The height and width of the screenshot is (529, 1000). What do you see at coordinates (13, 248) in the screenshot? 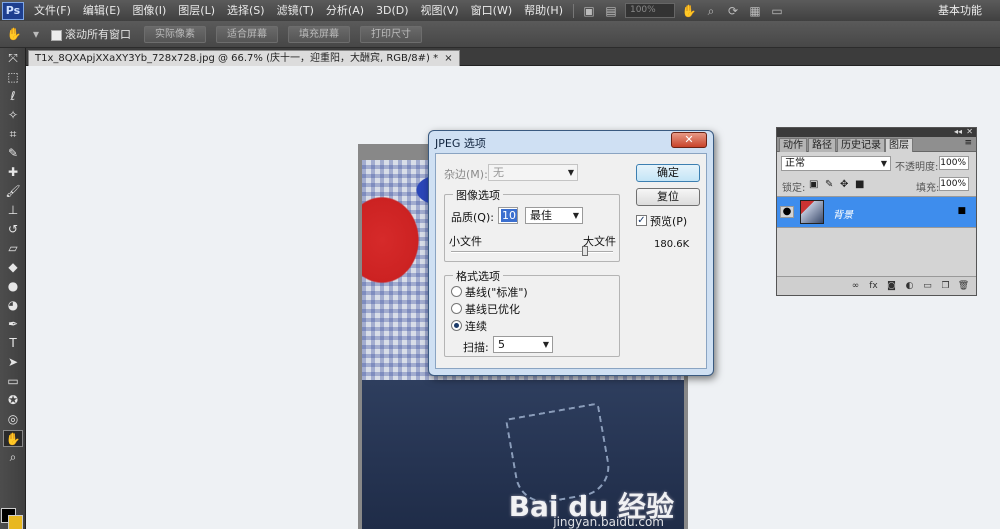
I see `eraser-tool-icon: ▱` at bounding box center [13, 248].